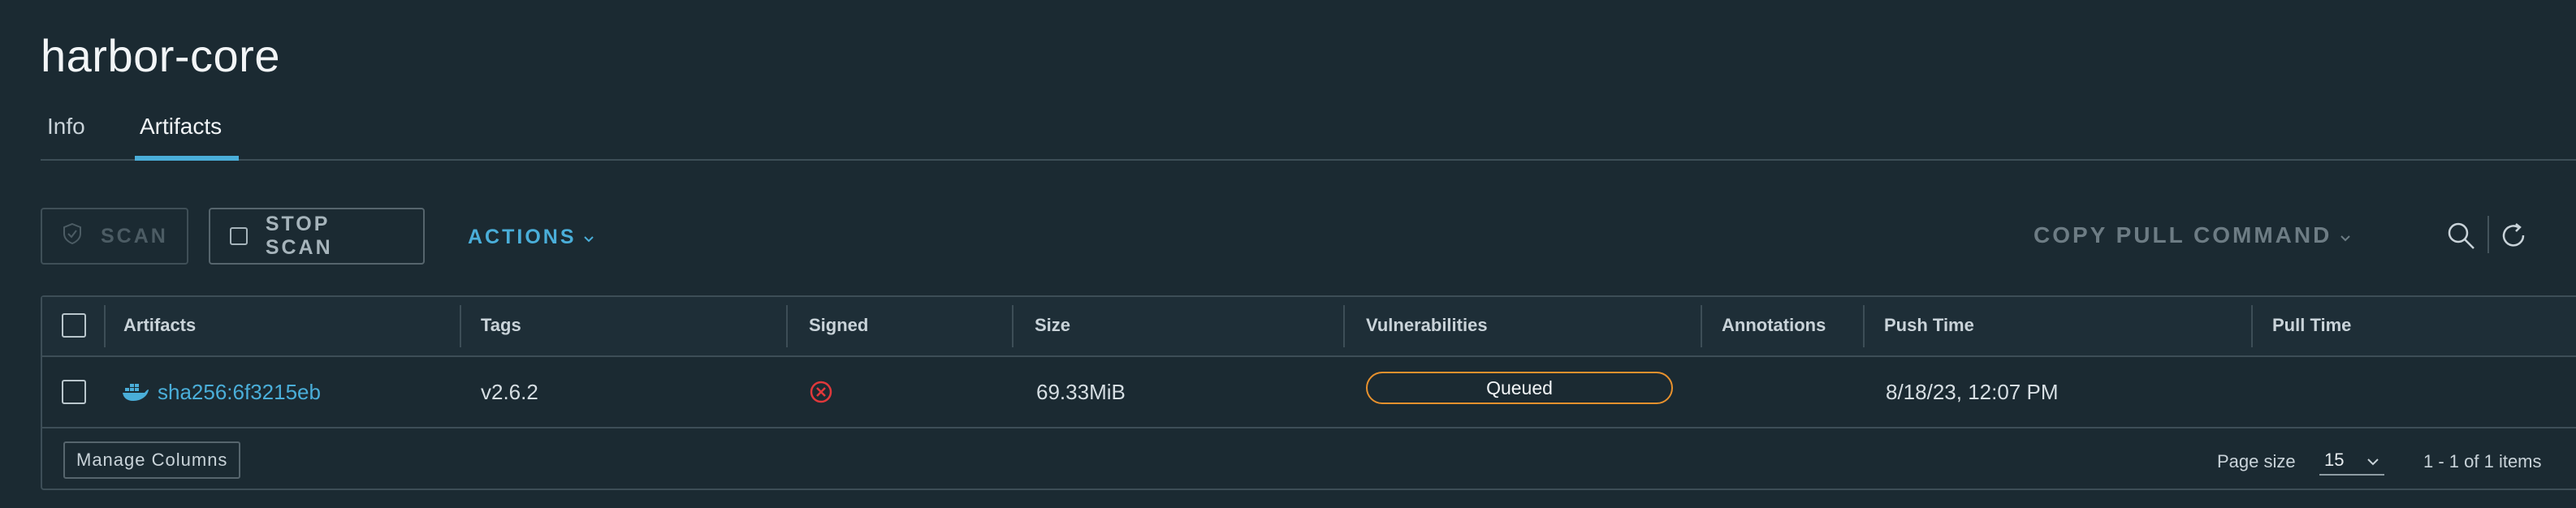 This screenshot has width=2576, height=508. What do you see at coordinates (821, 394) in the screenshot?
I see `not-signed-icon` at bounding box center [821, 394].